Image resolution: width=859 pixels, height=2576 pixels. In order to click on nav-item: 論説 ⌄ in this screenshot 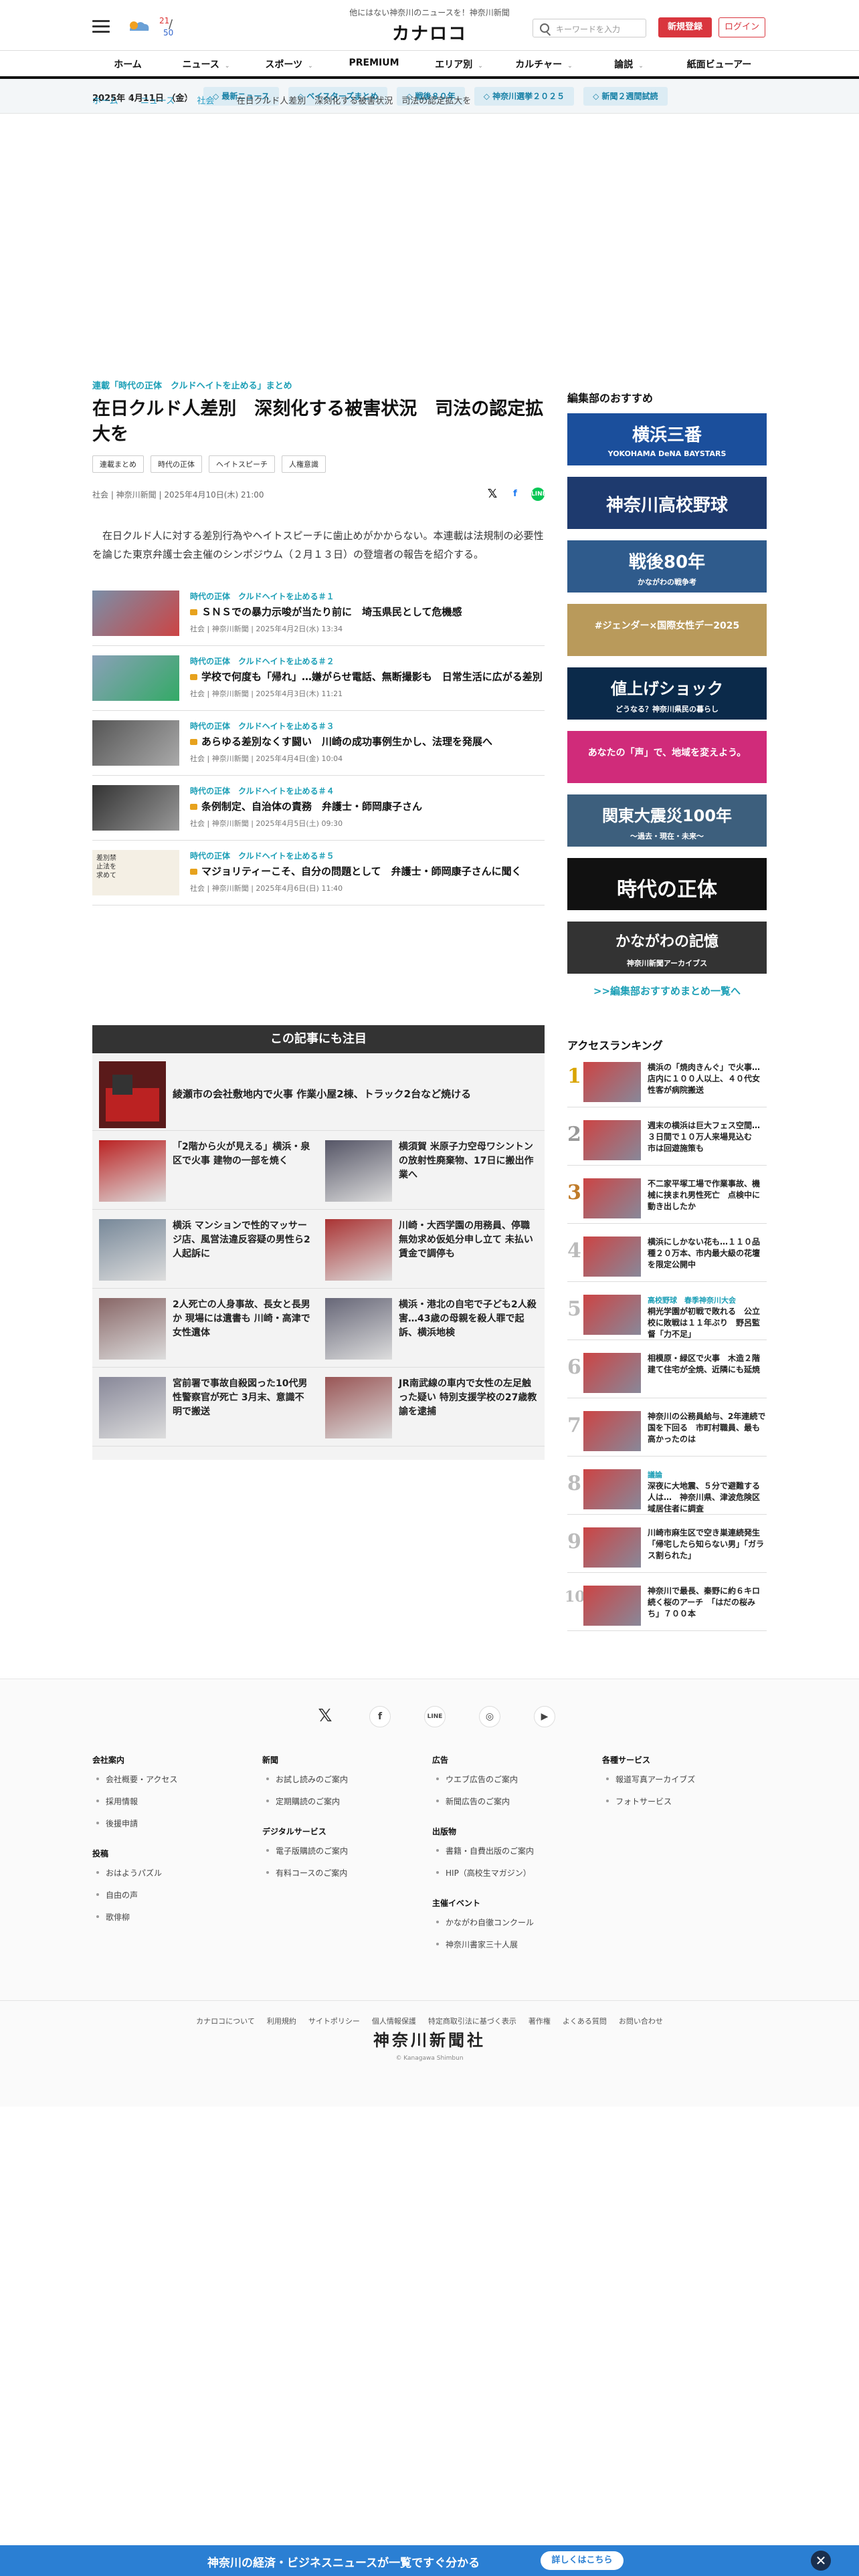, I will do `click(628, 64)`.